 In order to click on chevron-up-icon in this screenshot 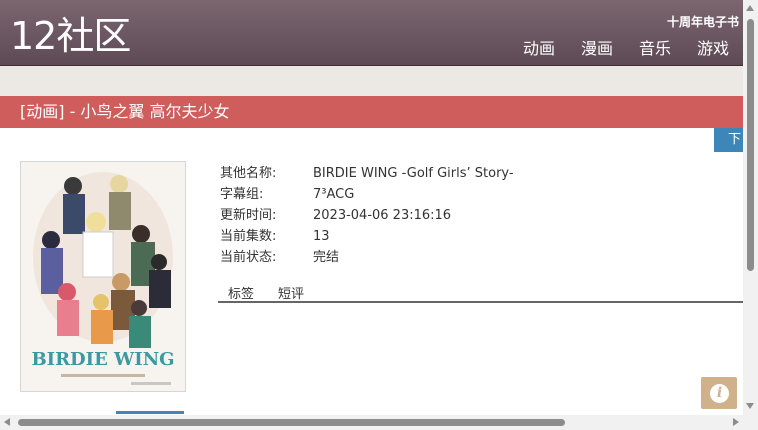, I will do `click(750, 8)`.